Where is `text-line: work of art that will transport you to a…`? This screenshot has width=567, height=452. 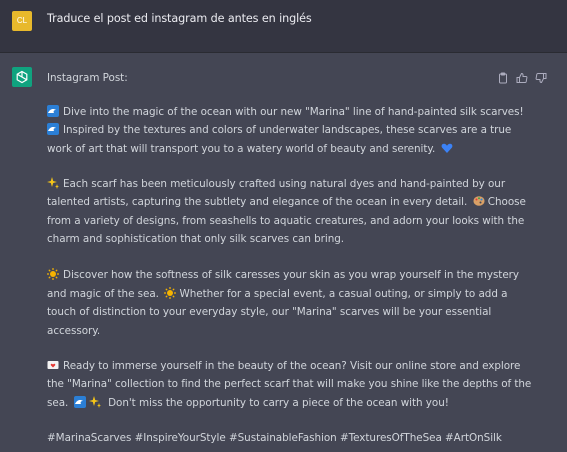 text-line: work of art that will transport you to a… is located at coordinates (250, 149).